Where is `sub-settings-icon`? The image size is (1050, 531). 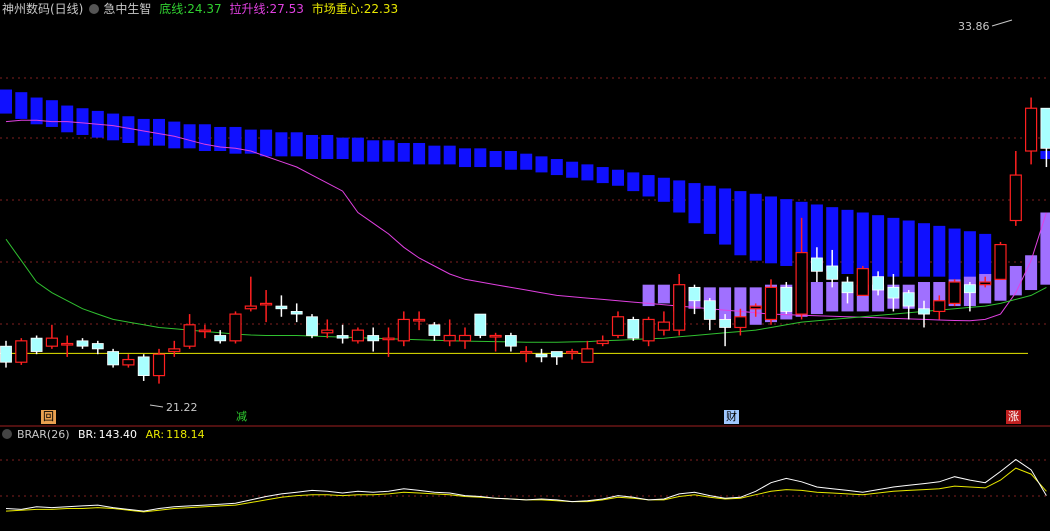
sub-settings-icon is located at coordinates (7, 434).